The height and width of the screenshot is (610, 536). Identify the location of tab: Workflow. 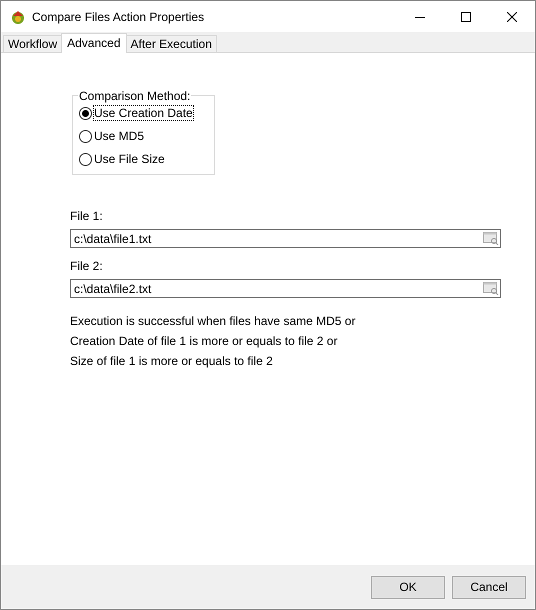
(32, 43).